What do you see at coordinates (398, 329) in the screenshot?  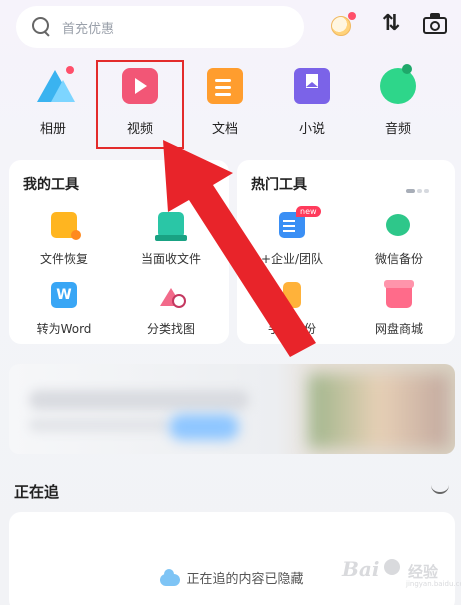 I see `tool-label: 网盘商城` at bounding box center [398, 329].